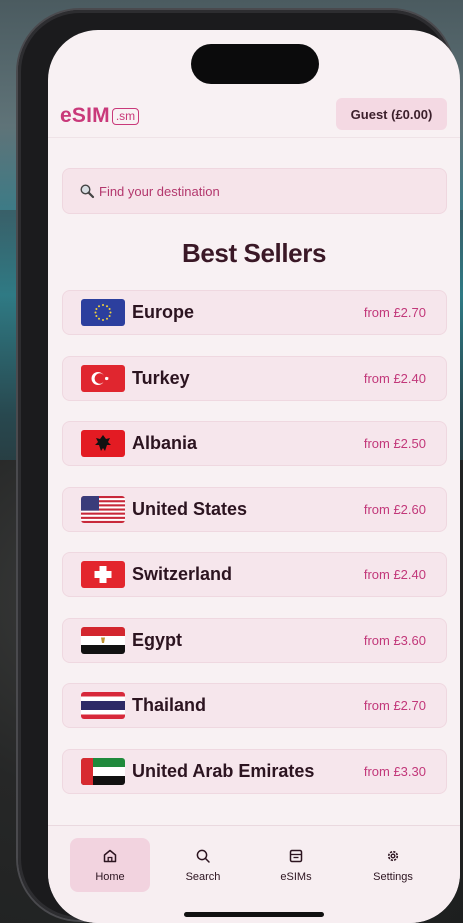 The height and width of the screenshot is (923, 463). Describe the element at coordinates (254, 378) in the screenshot. I see `destination-row-turkey: Turkey from £2.40` at that location.